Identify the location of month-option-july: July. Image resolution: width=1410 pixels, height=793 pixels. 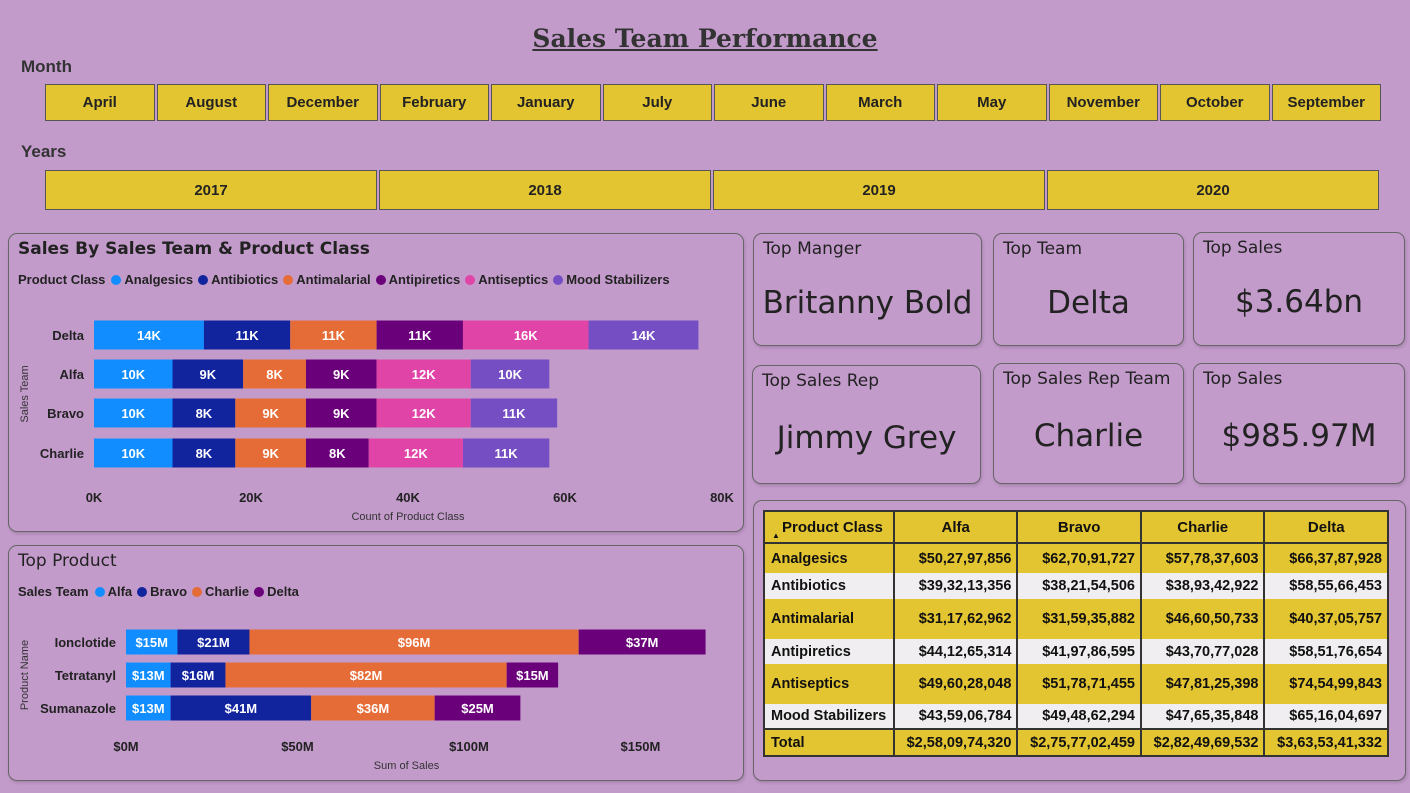
(657, 102).